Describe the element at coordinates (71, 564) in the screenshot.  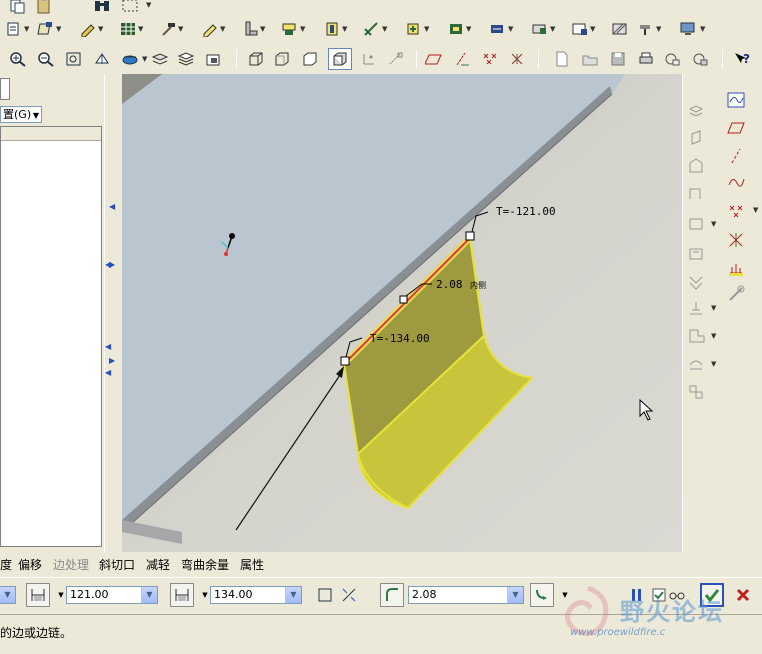
I see `tab-edge-treatment: 边处理` at that location.